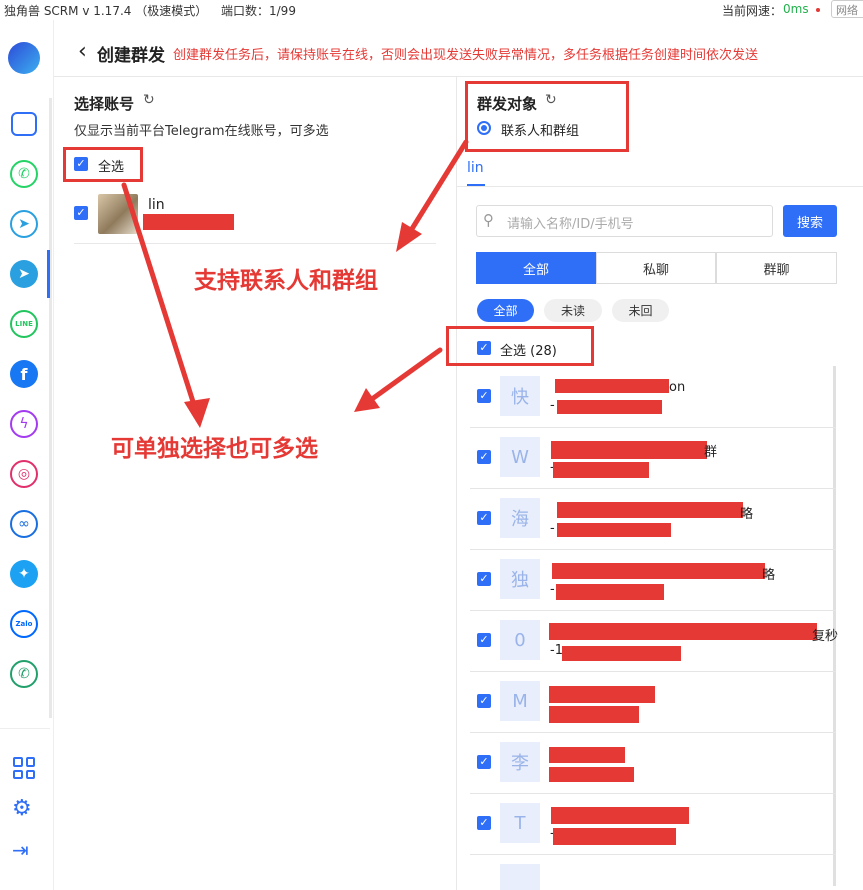  Describe the element at coordinates (286, 281) in the screenshot. I see `annotation-contacts-groups: 支持联系人和群组` at that location.